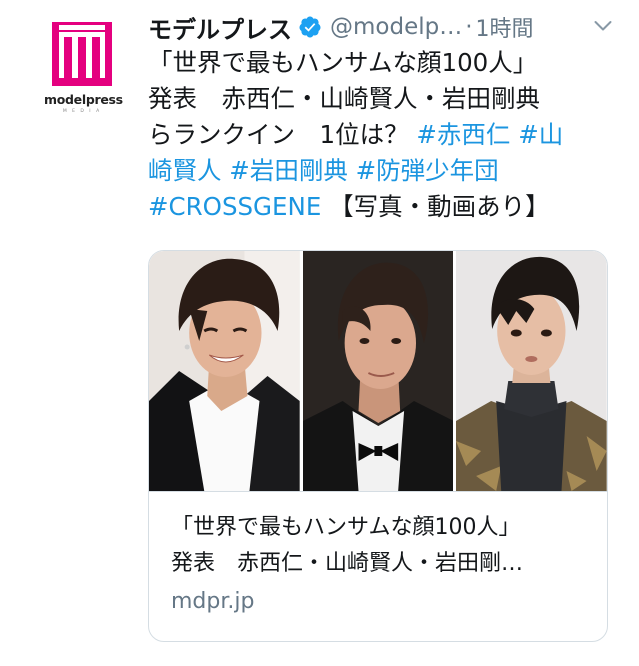 The height and width of the screenshot is (666, 639). Describe the element at coordinates (213, 601) in the screenshot. I see `card-domain: mdpr.jp` at that location.